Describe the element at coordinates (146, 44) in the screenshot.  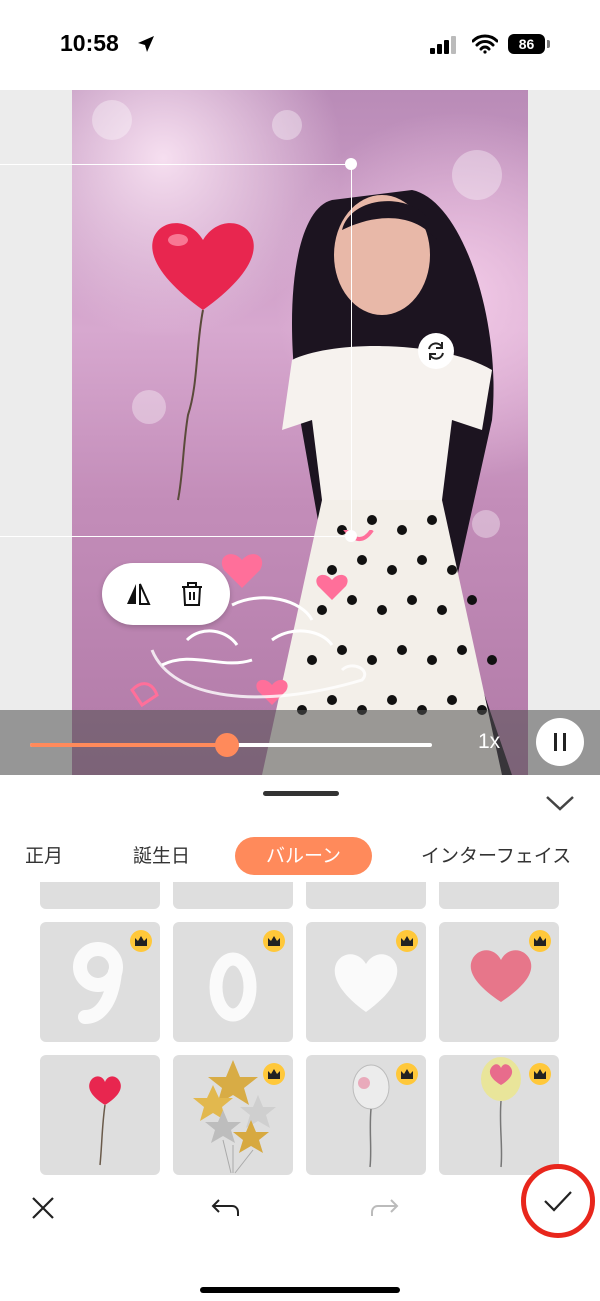
I see `location-arrow-icon` at that location.